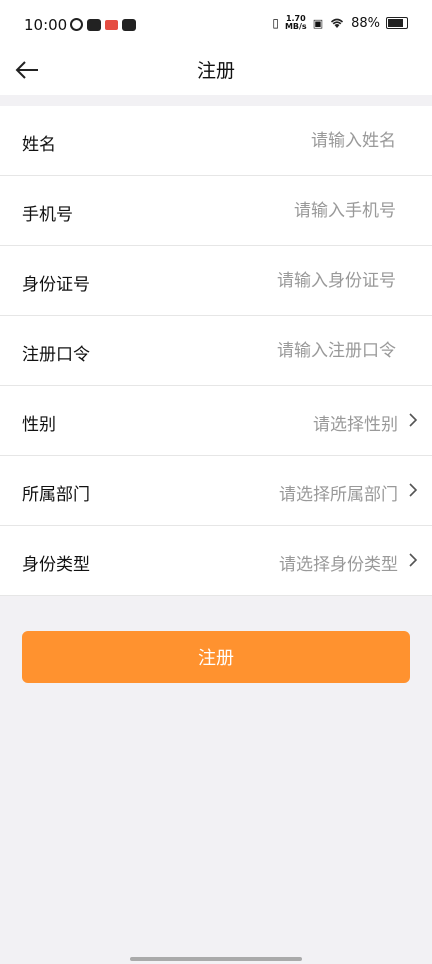  I want to click on home-indicator, so click(216, 959).